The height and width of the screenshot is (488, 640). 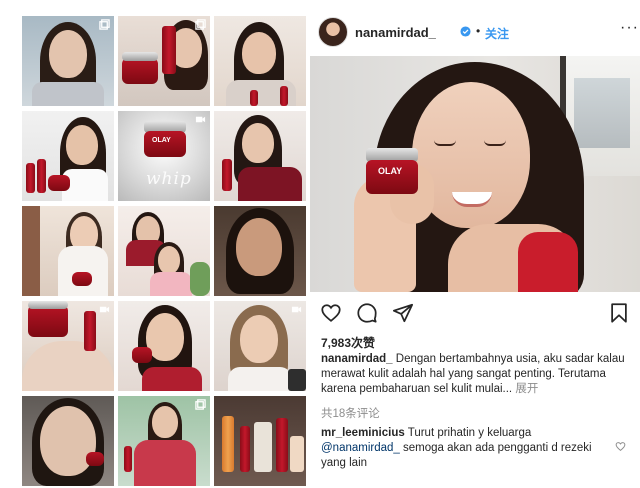 What do you see at coordinates (367, 313) in the screenshot?
I see `comment-icon` at bounding box center [367, 313].